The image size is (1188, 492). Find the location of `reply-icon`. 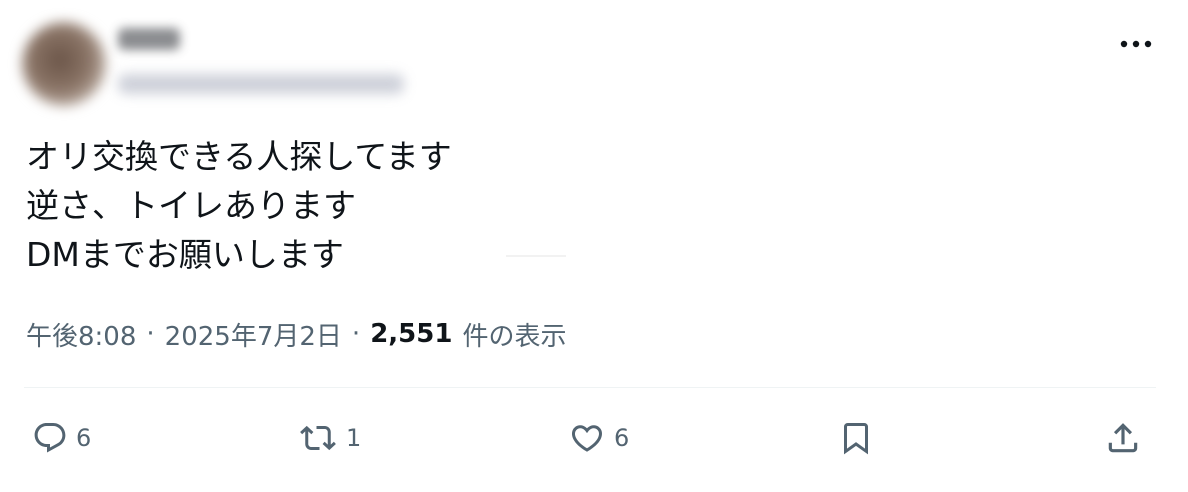

reply-icon is located at coordinates (50, 438).